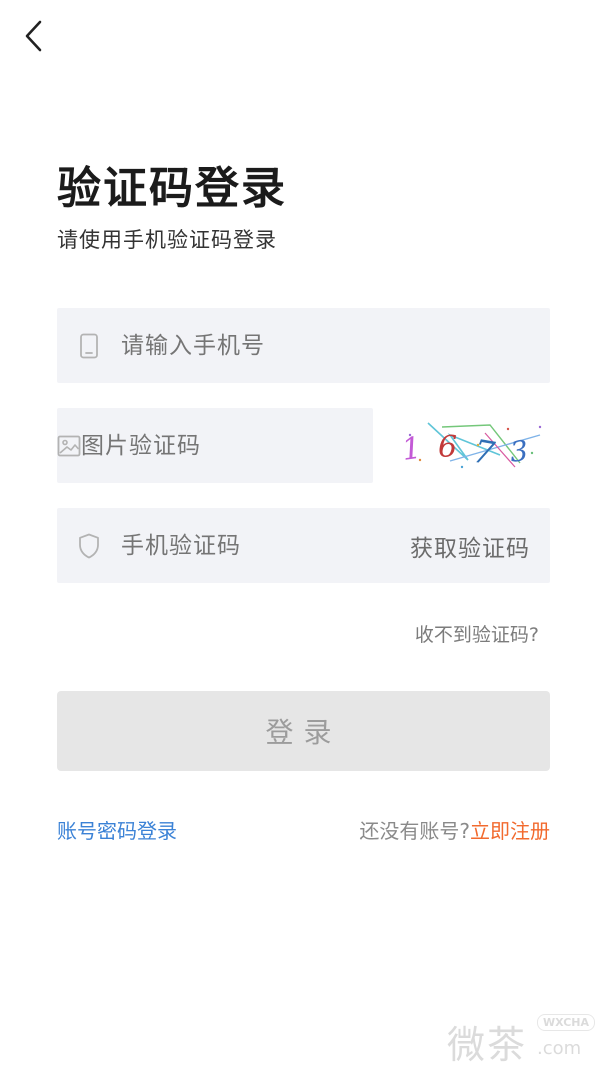 This screenshot has height=1080, width=607. What do you see at coordinates (447, 447) in the screenshot?
I see `captcha-digit: 6` at bounding box center [447, 447].